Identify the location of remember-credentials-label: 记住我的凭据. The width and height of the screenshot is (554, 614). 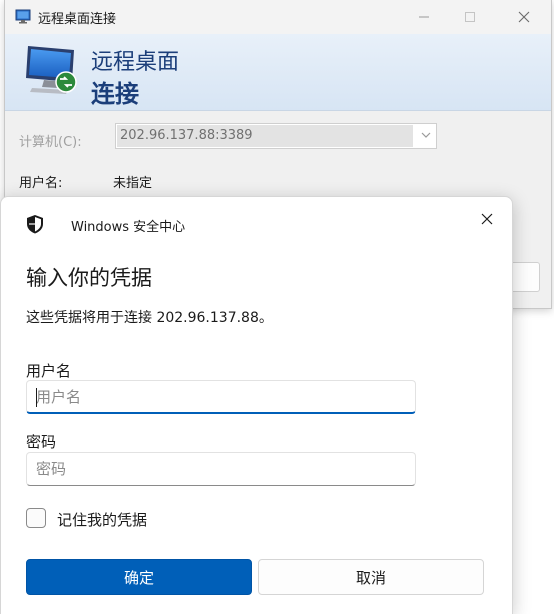
(102, 519).